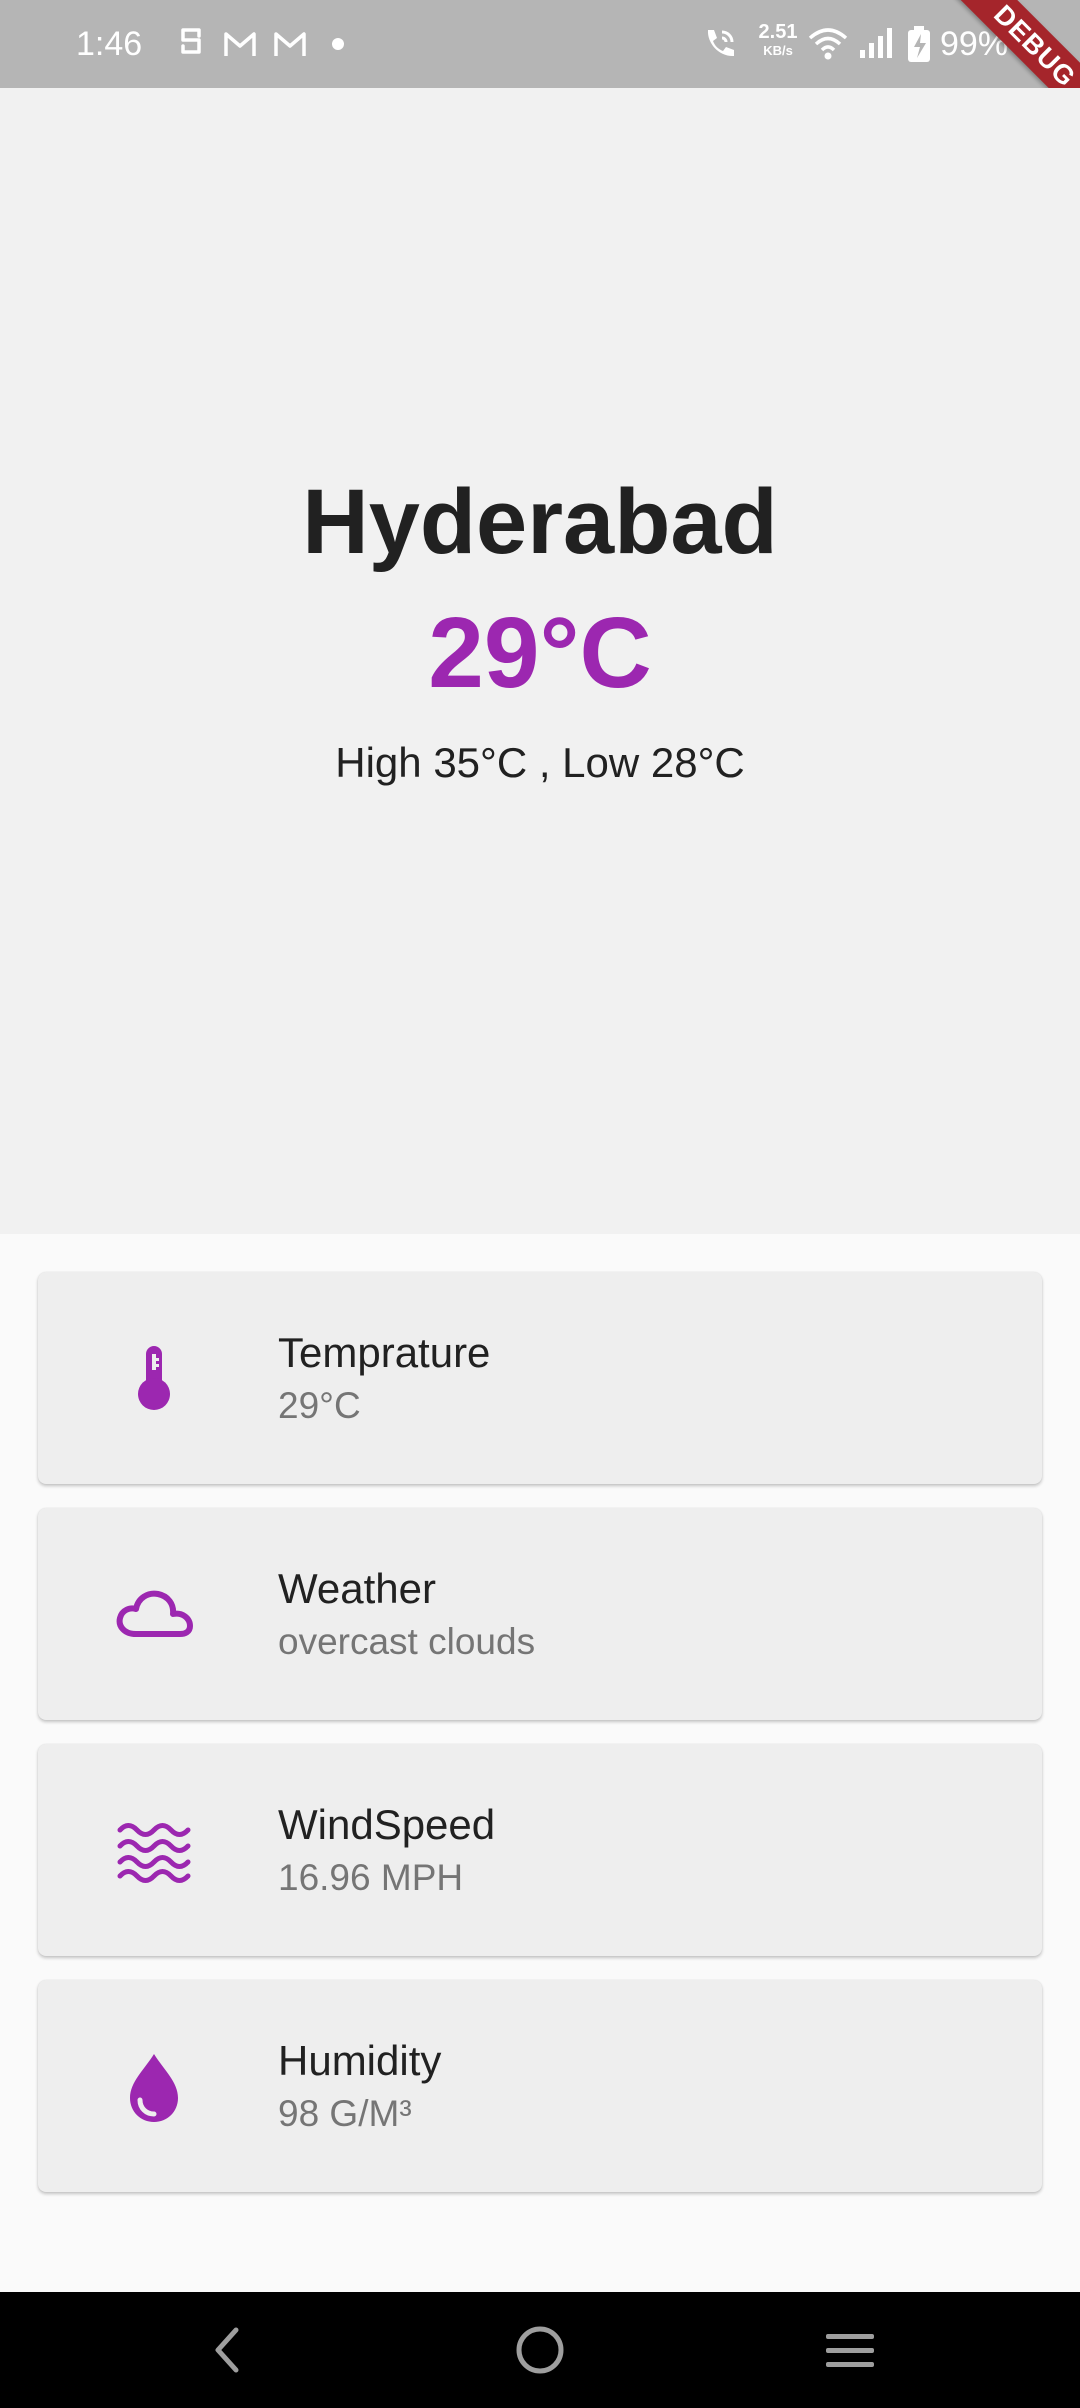 The height and width of the screenshot is (2408, 1080). I want to click on cloud-icon, so click(154, 1614).